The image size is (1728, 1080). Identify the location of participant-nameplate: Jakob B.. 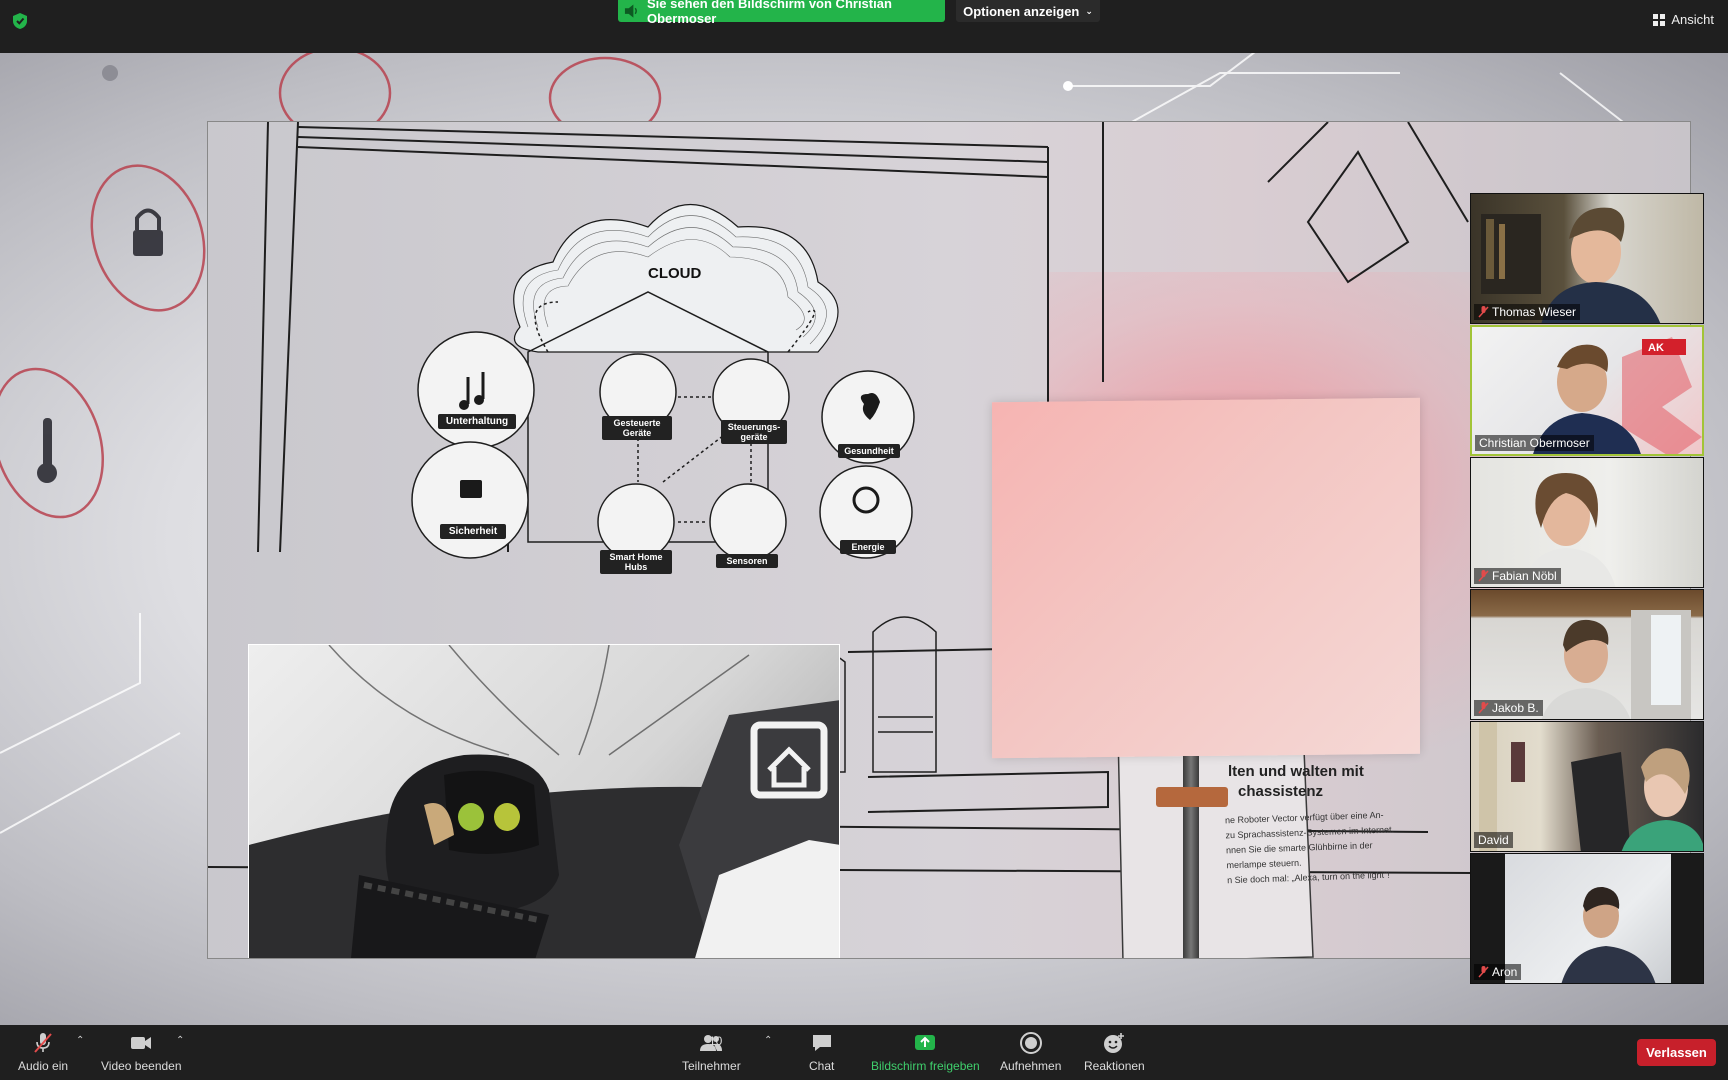
(1508, 708).